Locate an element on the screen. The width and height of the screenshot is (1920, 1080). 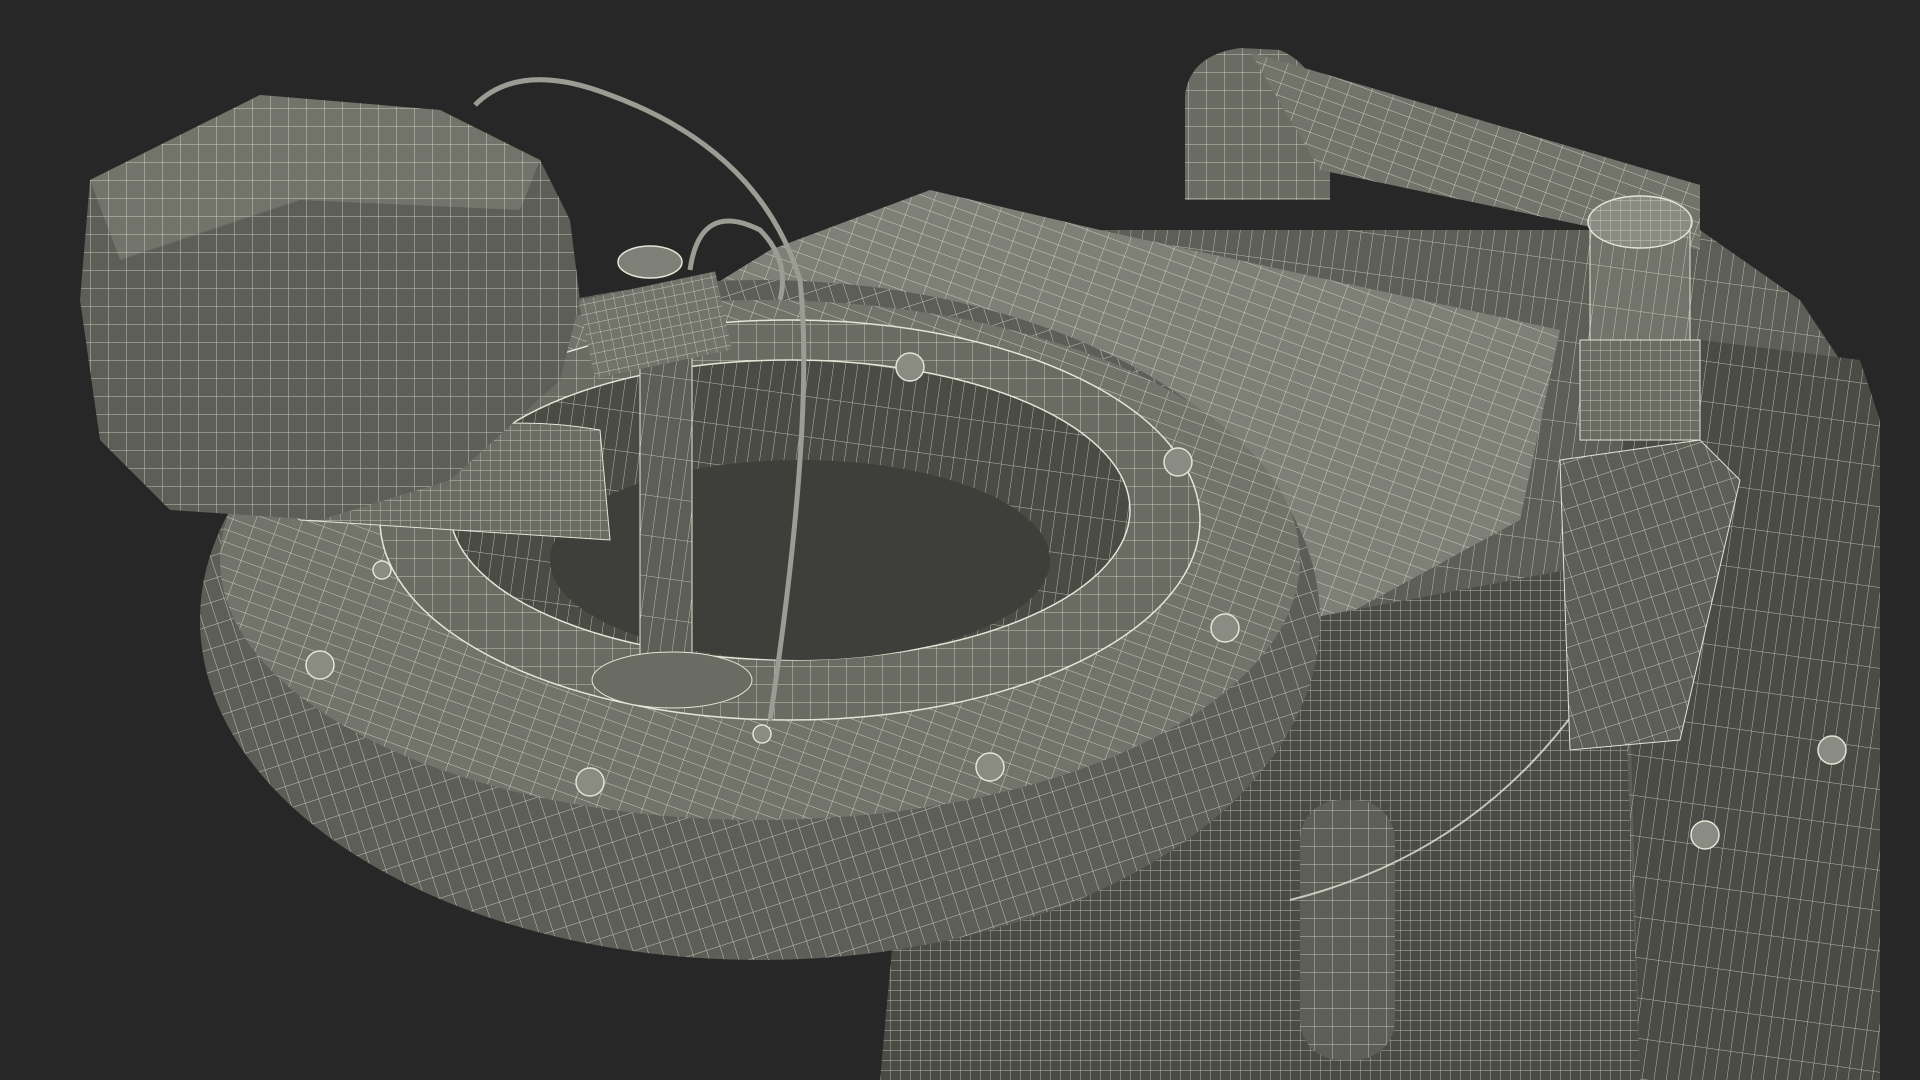
motor-head is located at coordinates (345, 318).